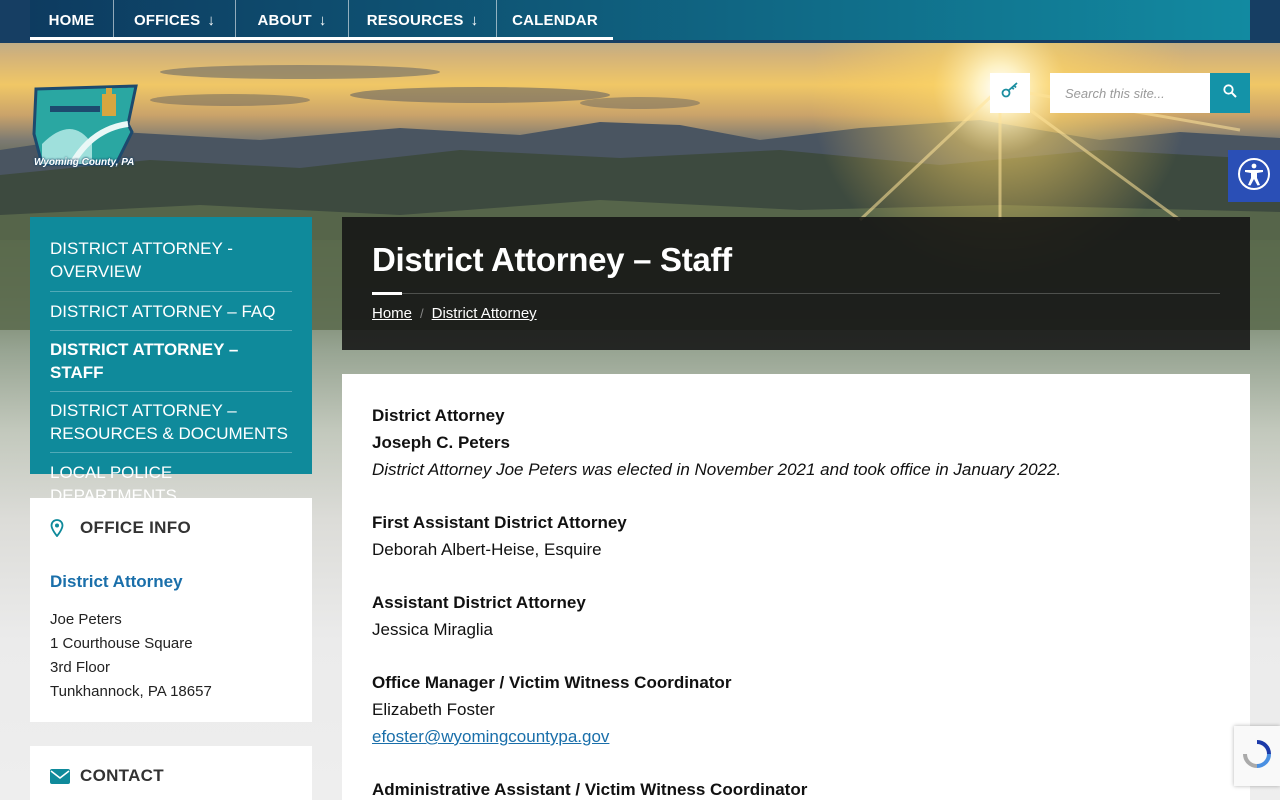  Describe the element at coordinates (80, 667) in the screenshot. I see `address-line: 3rd Floor` at that location.